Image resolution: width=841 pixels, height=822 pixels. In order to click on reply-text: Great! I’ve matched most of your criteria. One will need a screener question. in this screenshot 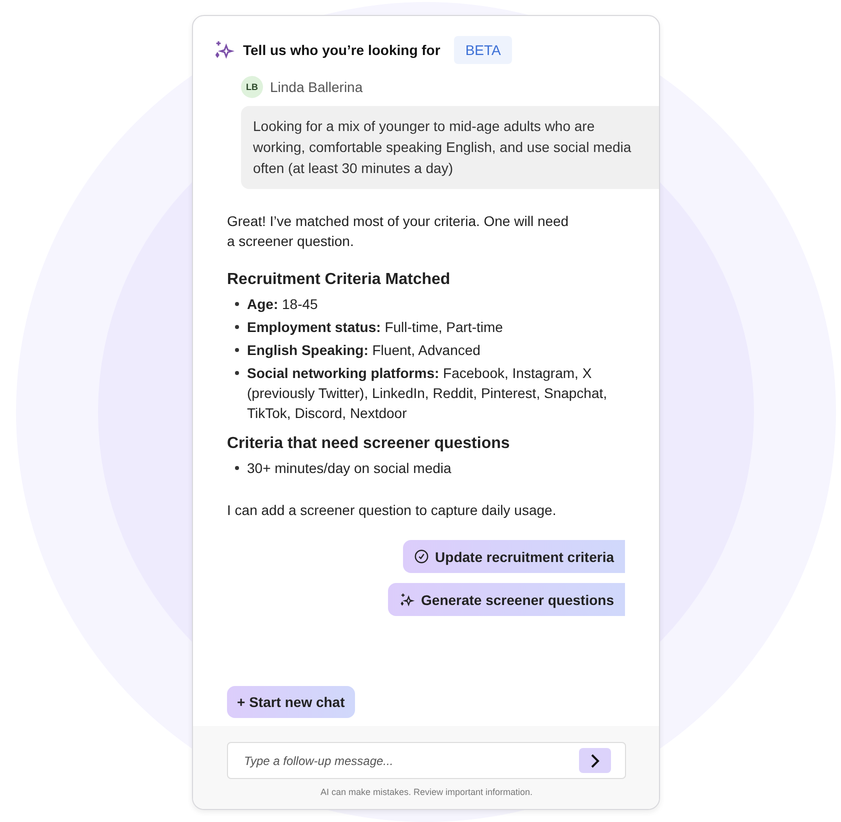, I will do `click(398, 231)`.